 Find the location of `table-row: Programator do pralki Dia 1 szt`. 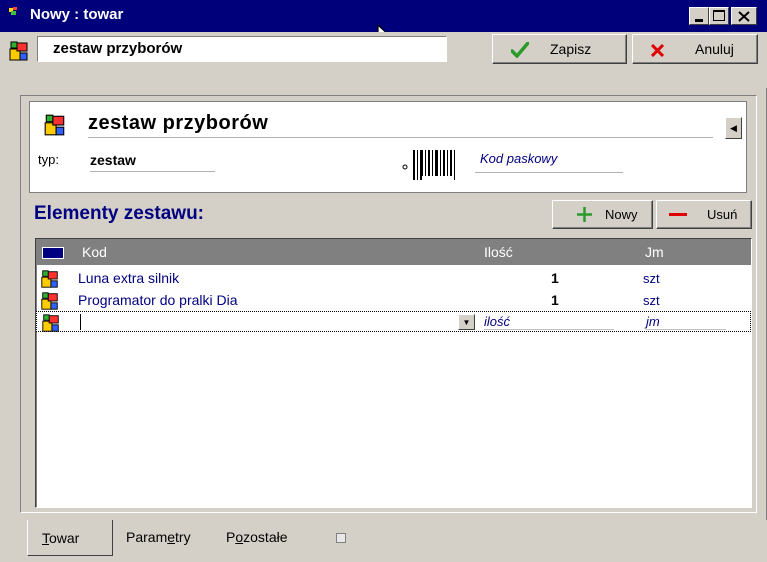

table-row: Programator do pralki Dia 1 szt is located at coordinates (393, 300).